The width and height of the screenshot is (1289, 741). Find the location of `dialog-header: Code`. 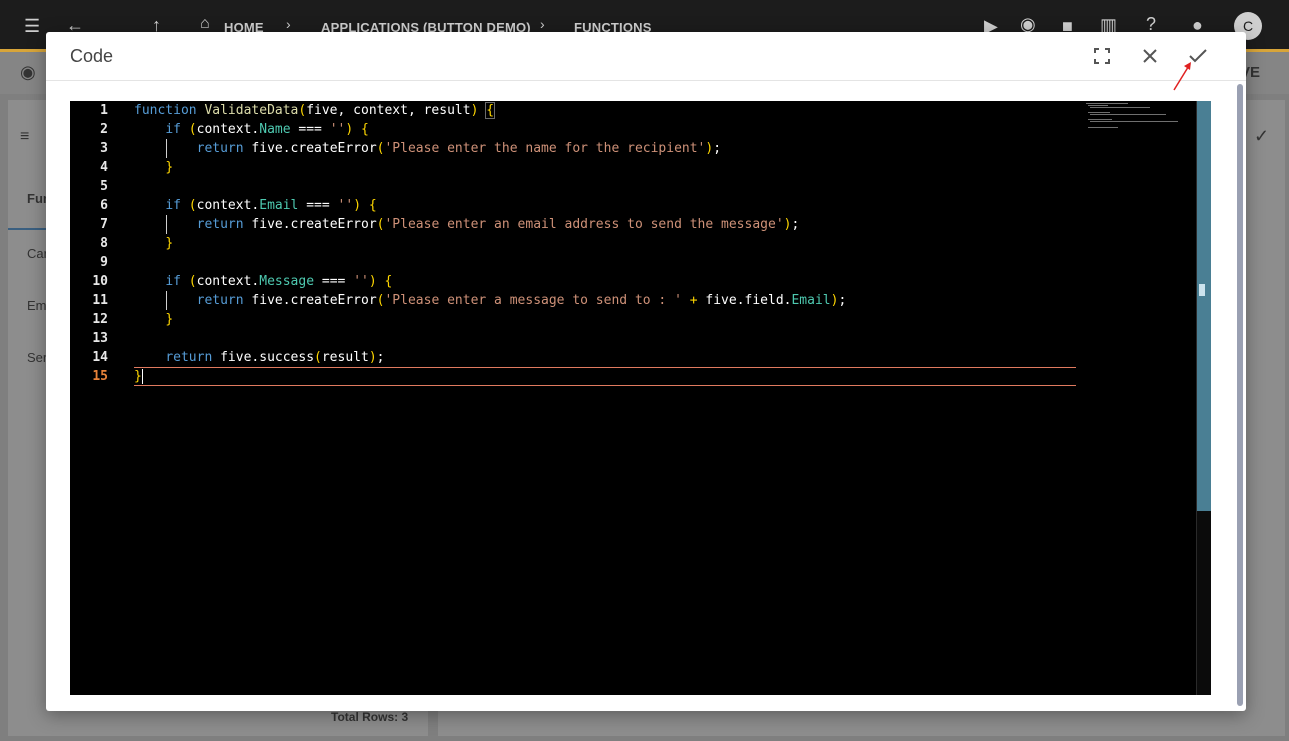

dialog-header: Code is located at coordinates (646, 56).